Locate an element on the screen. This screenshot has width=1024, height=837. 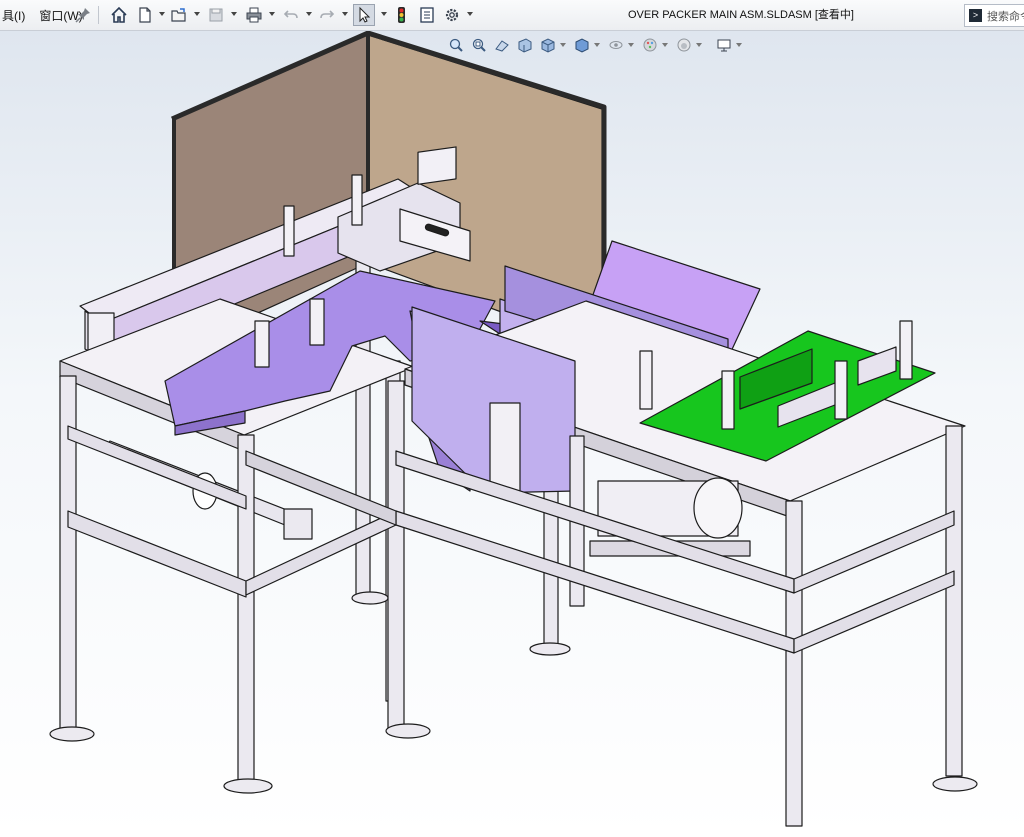
open-folder-icon is located at coordinates (179, 15).